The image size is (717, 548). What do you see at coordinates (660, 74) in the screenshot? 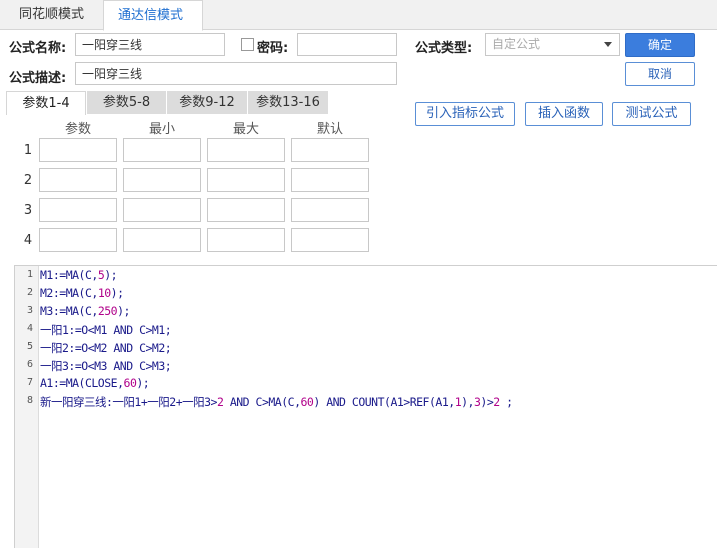
I see `cancel-button: 取消` at bounding box center [660, 74].